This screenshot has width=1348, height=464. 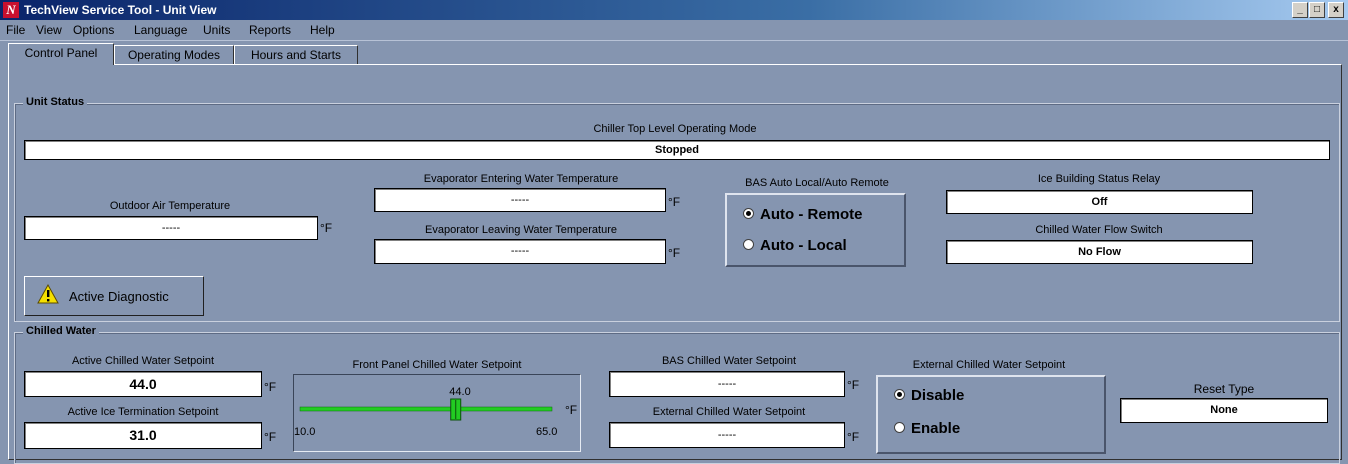 I want to click on bas-setpoint-unit: °F, so click(x=853, y=385).